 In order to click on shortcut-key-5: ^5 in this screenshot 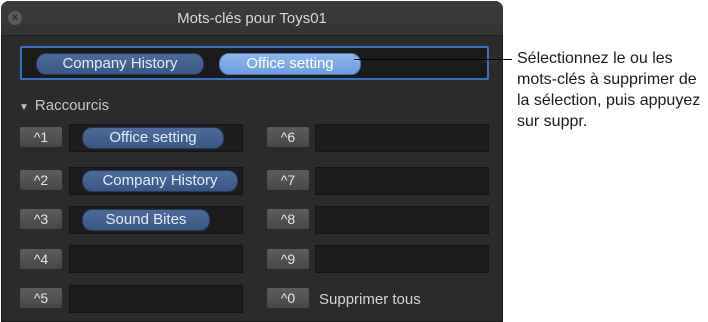, I will do `click(41, 298)`.